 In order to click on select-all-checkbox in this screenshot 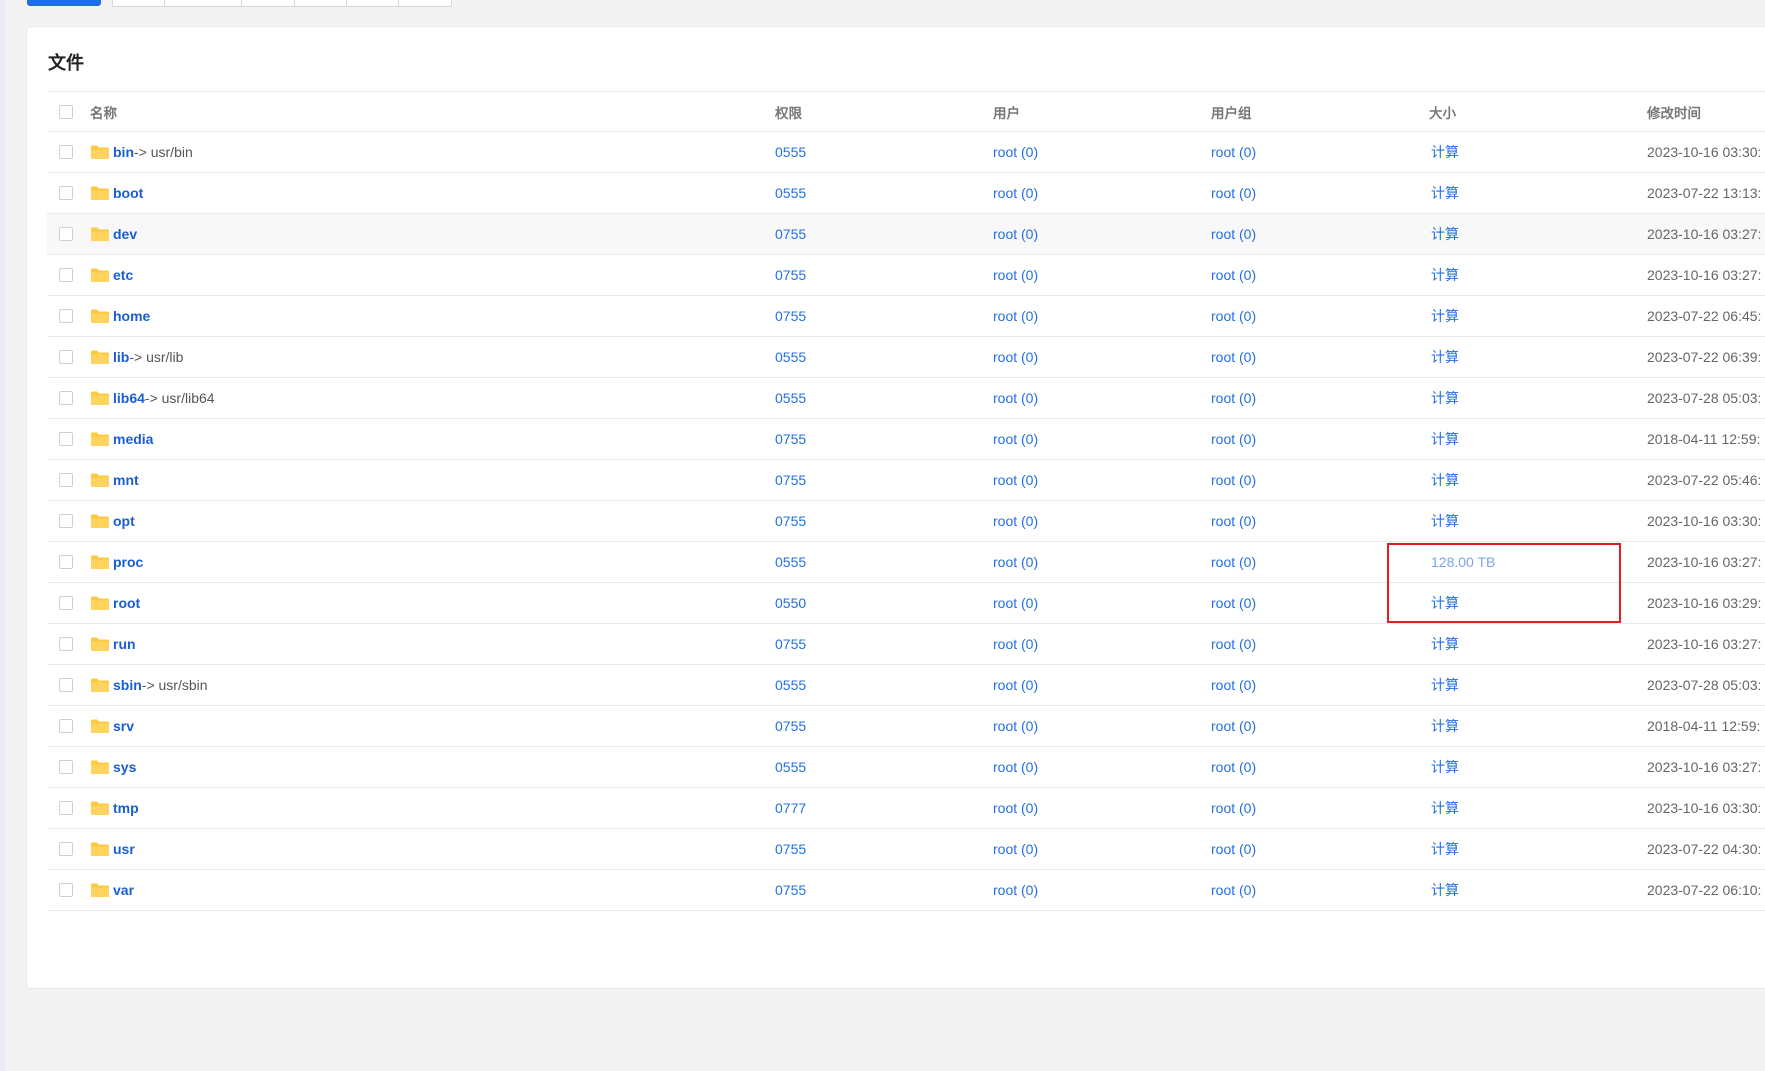, I will do `click(66, 111)`.